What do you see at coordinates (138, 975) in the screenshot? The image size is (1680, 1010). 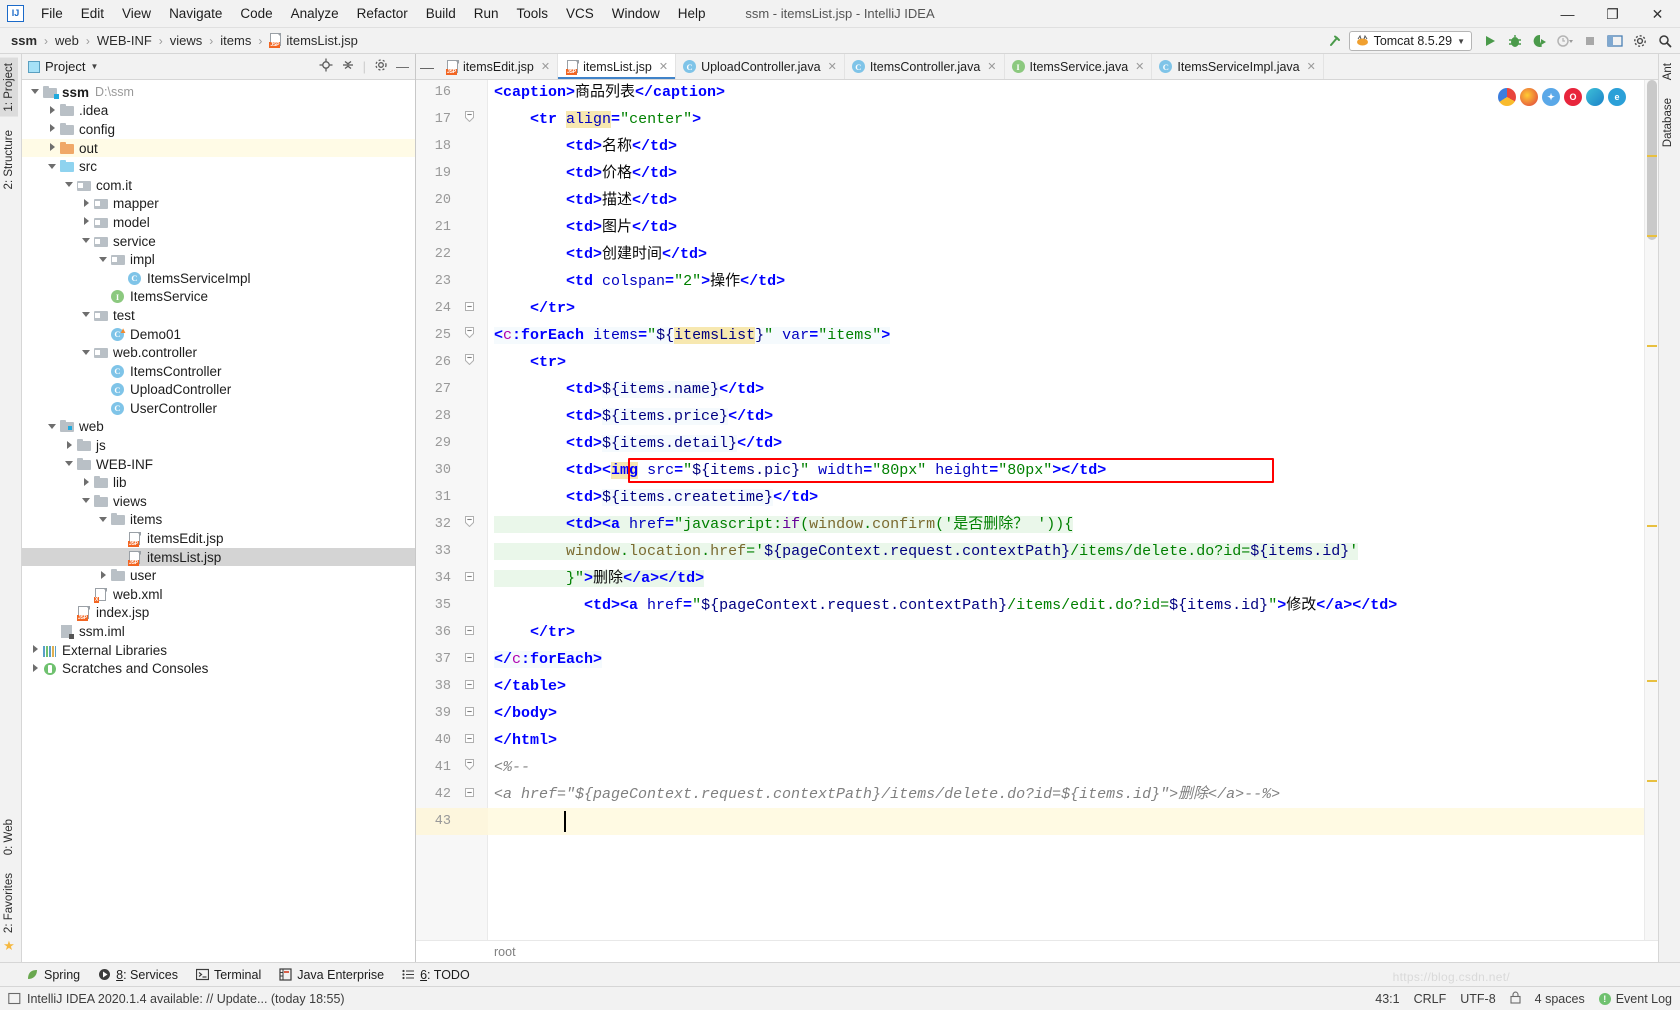 I see `bottom-tool-services: 8: Services` at bounding box center [138, 975].